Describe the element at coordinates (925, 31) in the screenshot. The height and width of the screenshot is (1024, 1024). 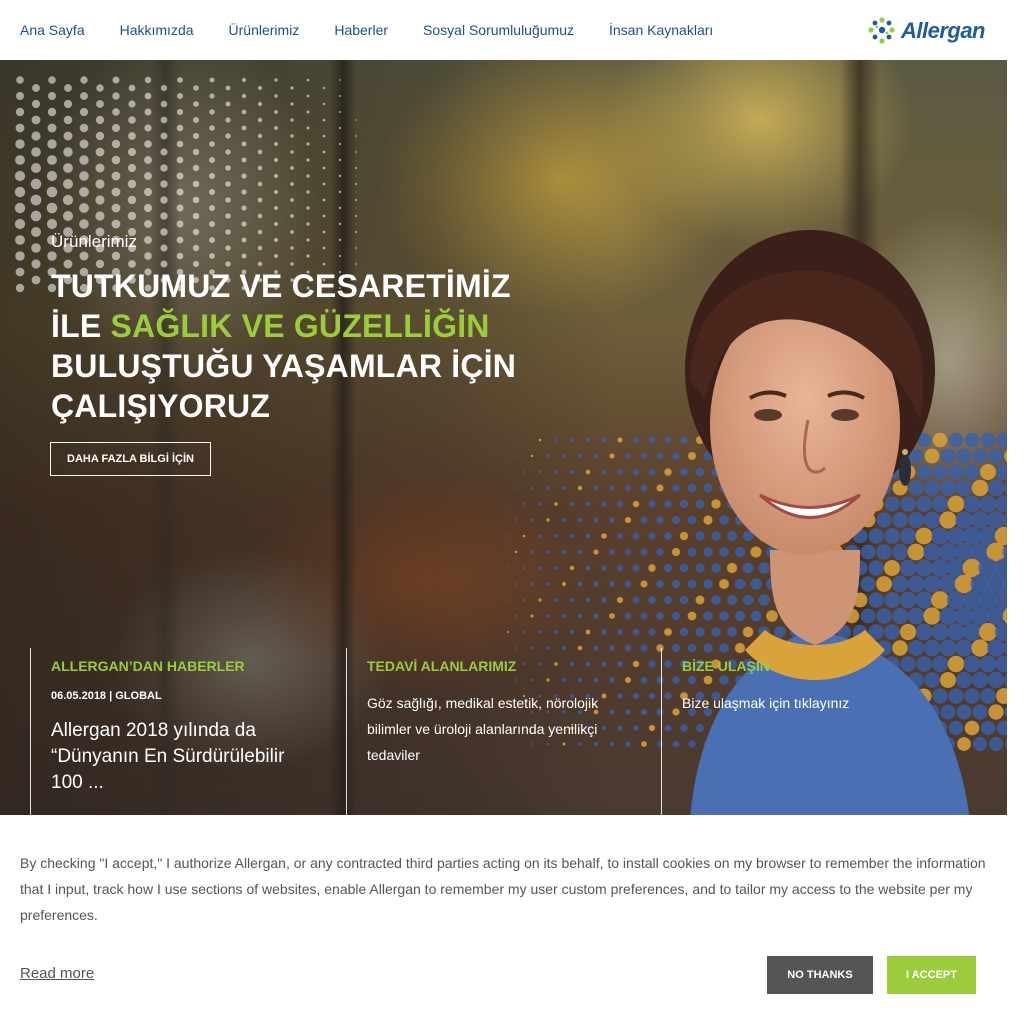
I see `brand-logo: Allergan` at that location.